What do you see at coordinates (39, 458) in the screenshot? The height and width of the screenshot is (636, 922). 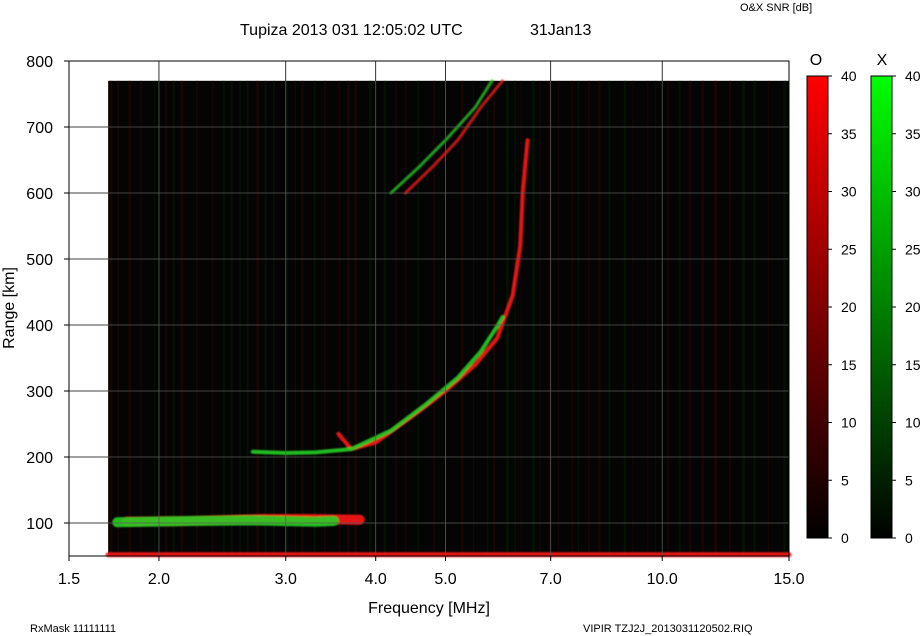 I see `y-tick-label: 200` at bounding box center [39, 458].